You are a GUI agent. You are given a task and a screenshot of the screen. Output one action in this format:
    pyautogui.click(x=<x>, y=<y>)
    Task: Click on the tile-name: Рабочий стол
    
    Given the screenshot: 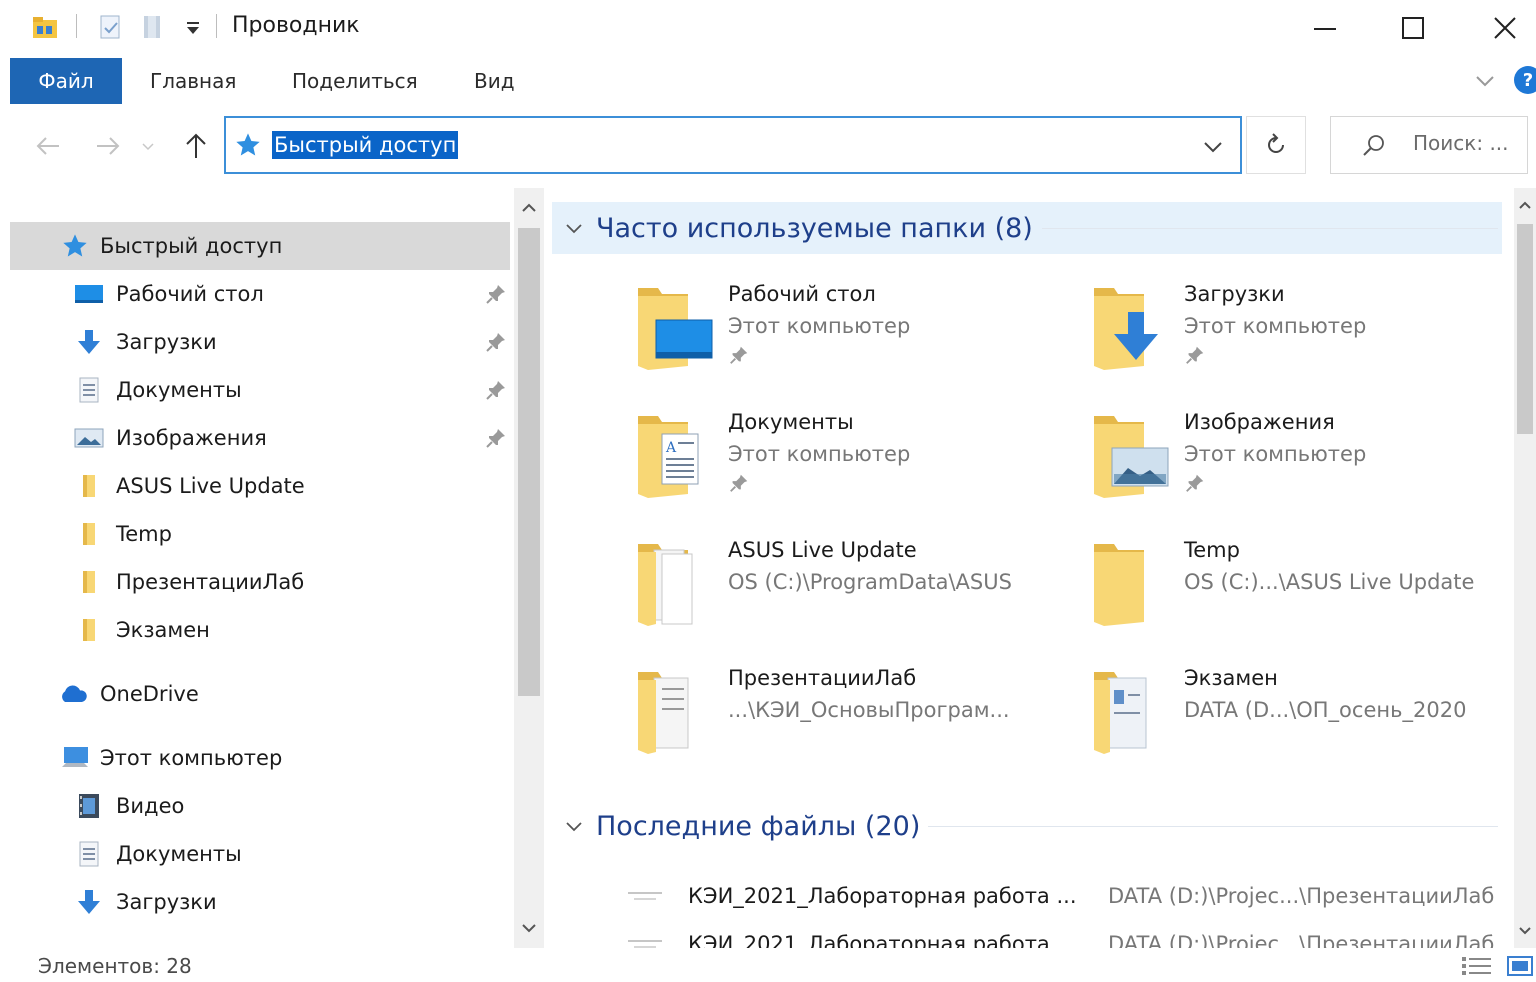 What is the action you would take?
    pyautogui.click(x=802, y=294)
    